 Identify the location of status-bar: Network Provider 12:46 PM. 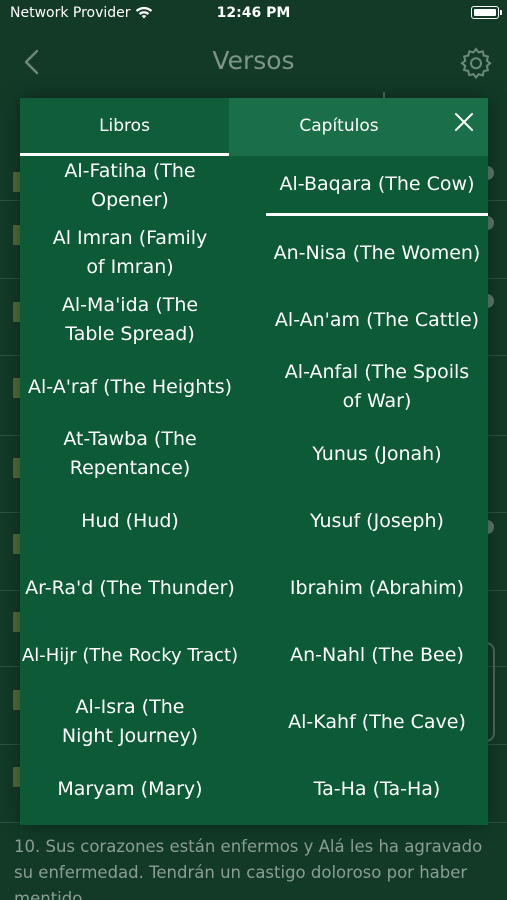
(253, 15).